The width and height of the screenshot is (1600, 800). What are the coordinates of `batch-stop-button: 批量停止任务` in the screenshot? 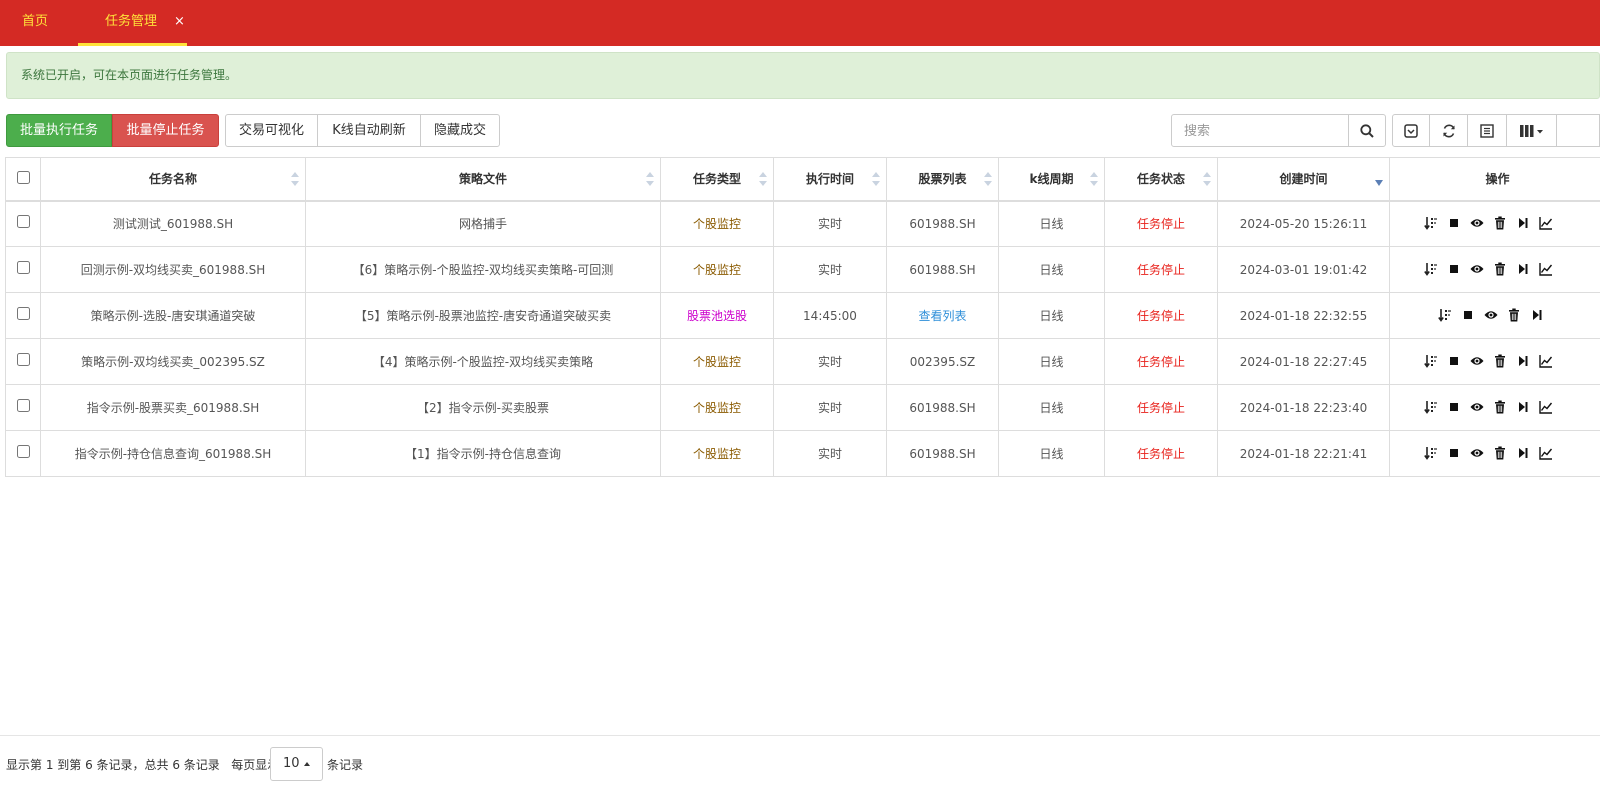 It's located at (165, 130).